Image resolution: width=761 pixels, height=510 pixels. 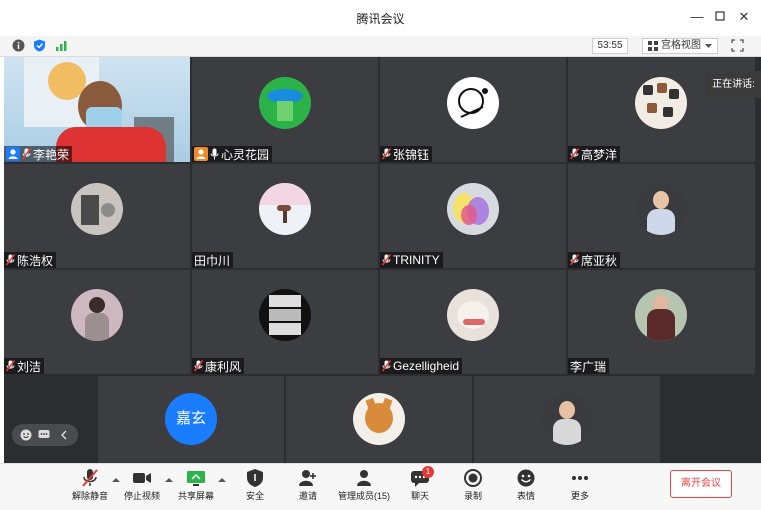 I want to click on participant-avatar: 嘉玄, so click(x=191, y=419).